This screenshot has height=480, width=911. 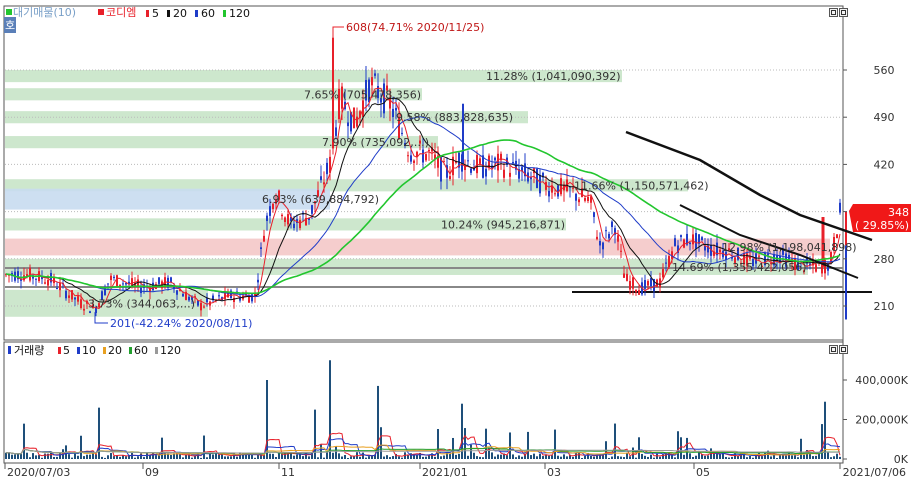 What do you see at coordinates (833, 349) in the screenshot?
I see `volume-panel-maximize-button` at bounding box center [833, 349].